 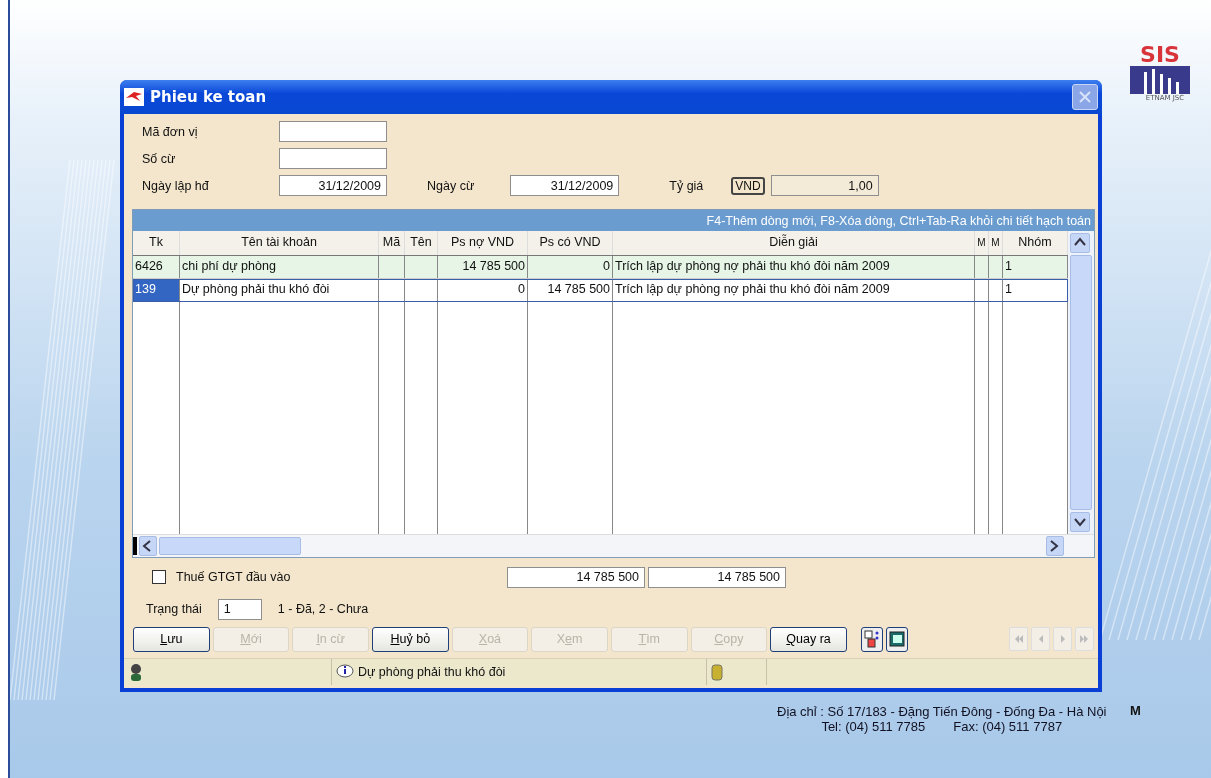 What do you see at coordinates (613, 220) in the screenshot?
I see `grid-hint: F4-Thêm dòng mới, F8-Xóa dòng, Ctrl+Tab-Ra khỏi chi tiết hạch toán` at bounding box center [613, 220].